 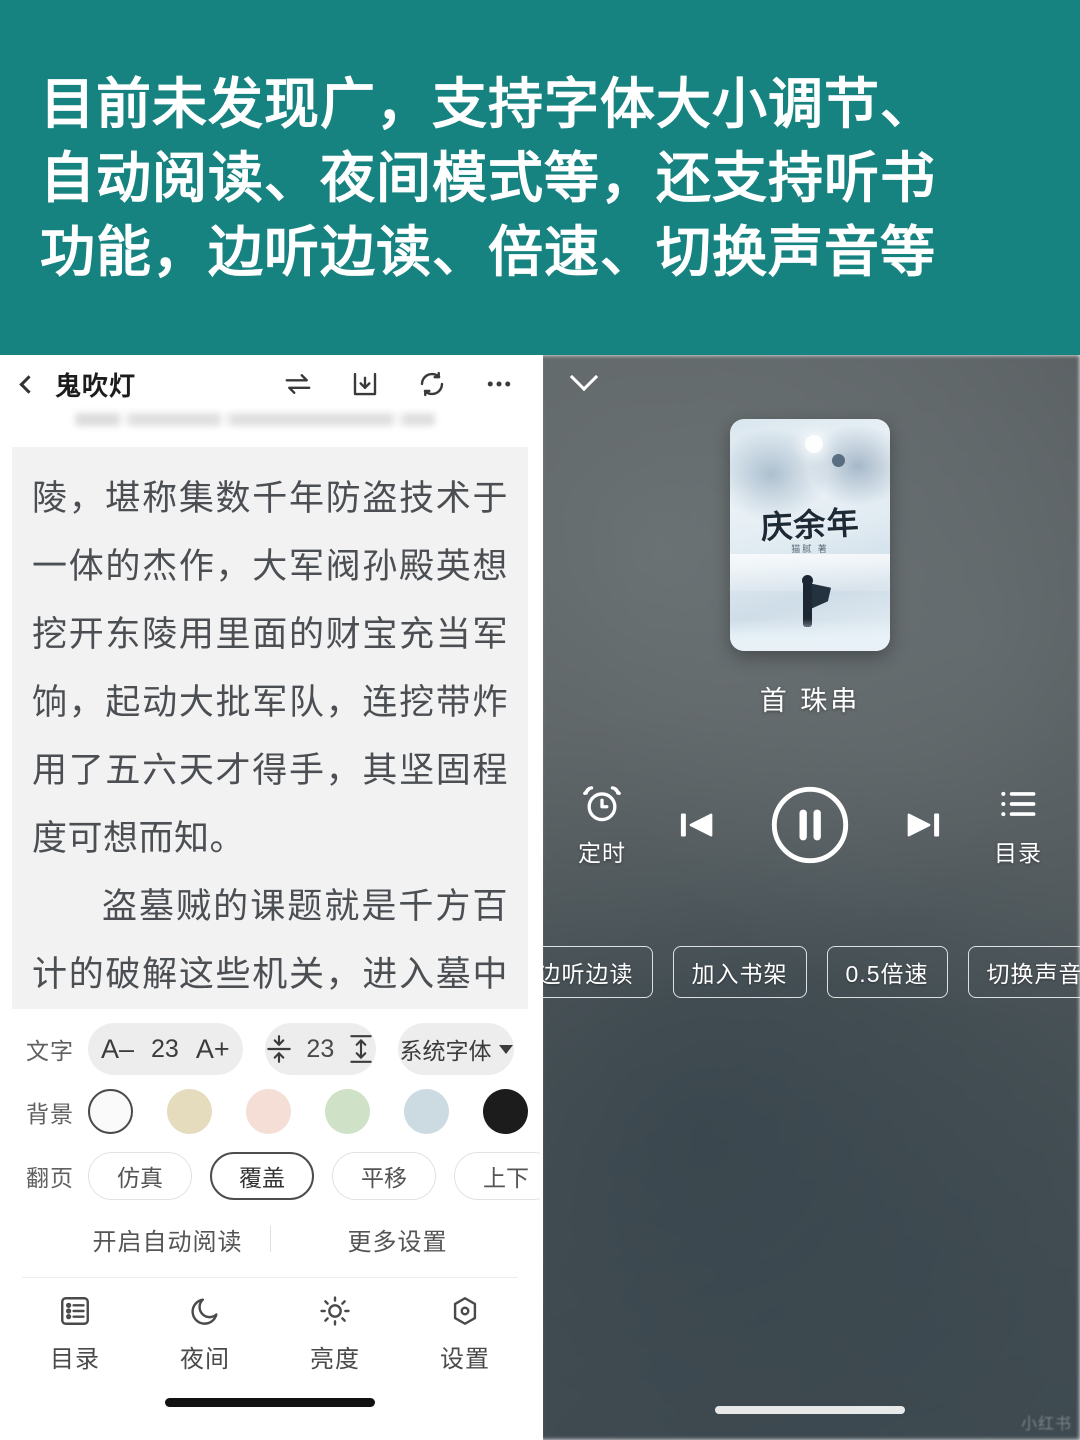 I want to click on font-family-select: 系统字体, so click(x=456, y=1049).